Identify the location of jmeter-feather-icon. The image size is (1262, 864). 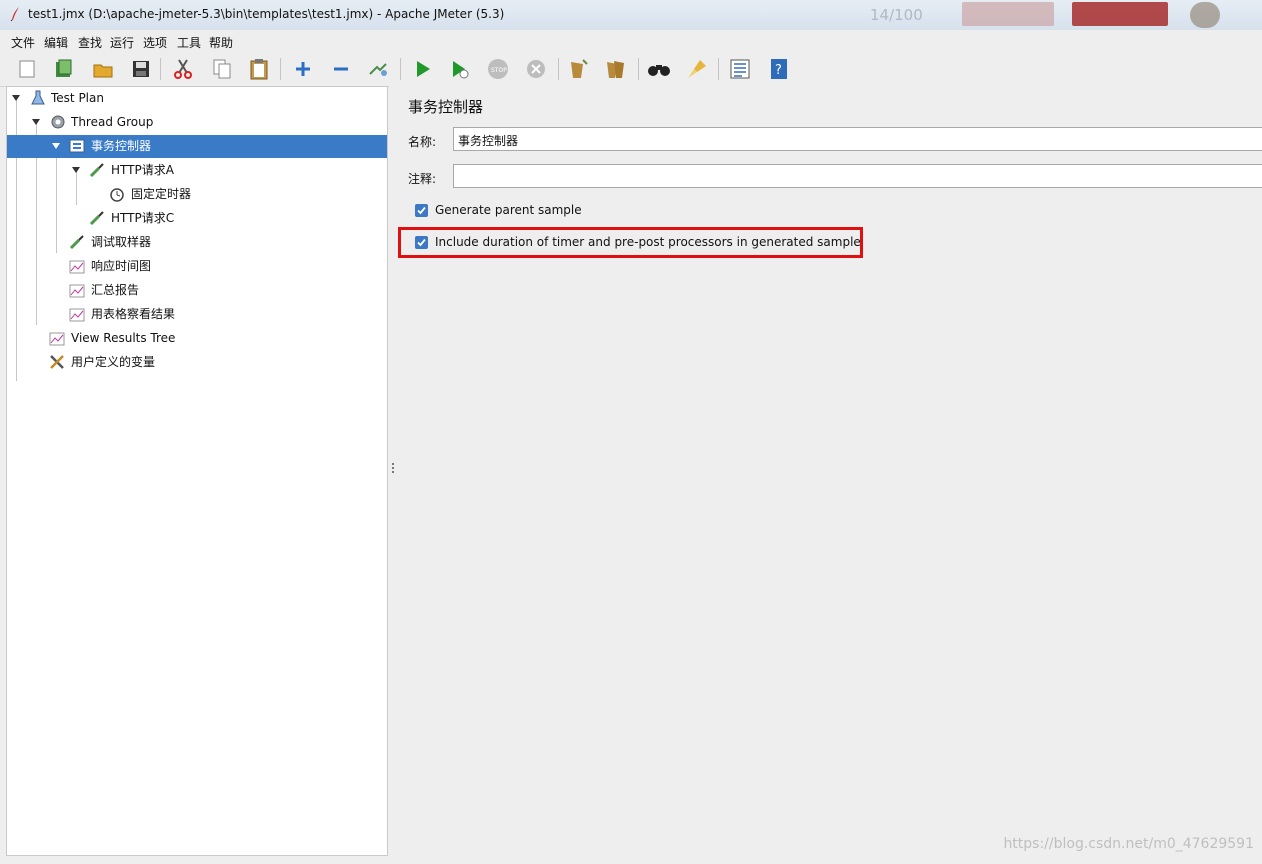
(14, 14).